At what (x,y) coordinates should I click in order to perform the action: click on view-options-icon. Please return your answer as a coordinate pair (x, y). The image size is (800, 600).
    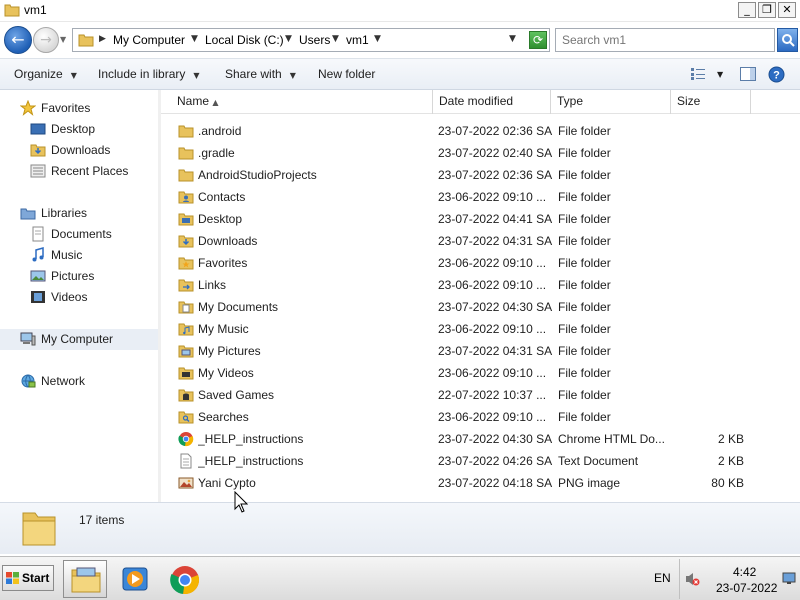
    Looking at the image, I should click on (698, 74).